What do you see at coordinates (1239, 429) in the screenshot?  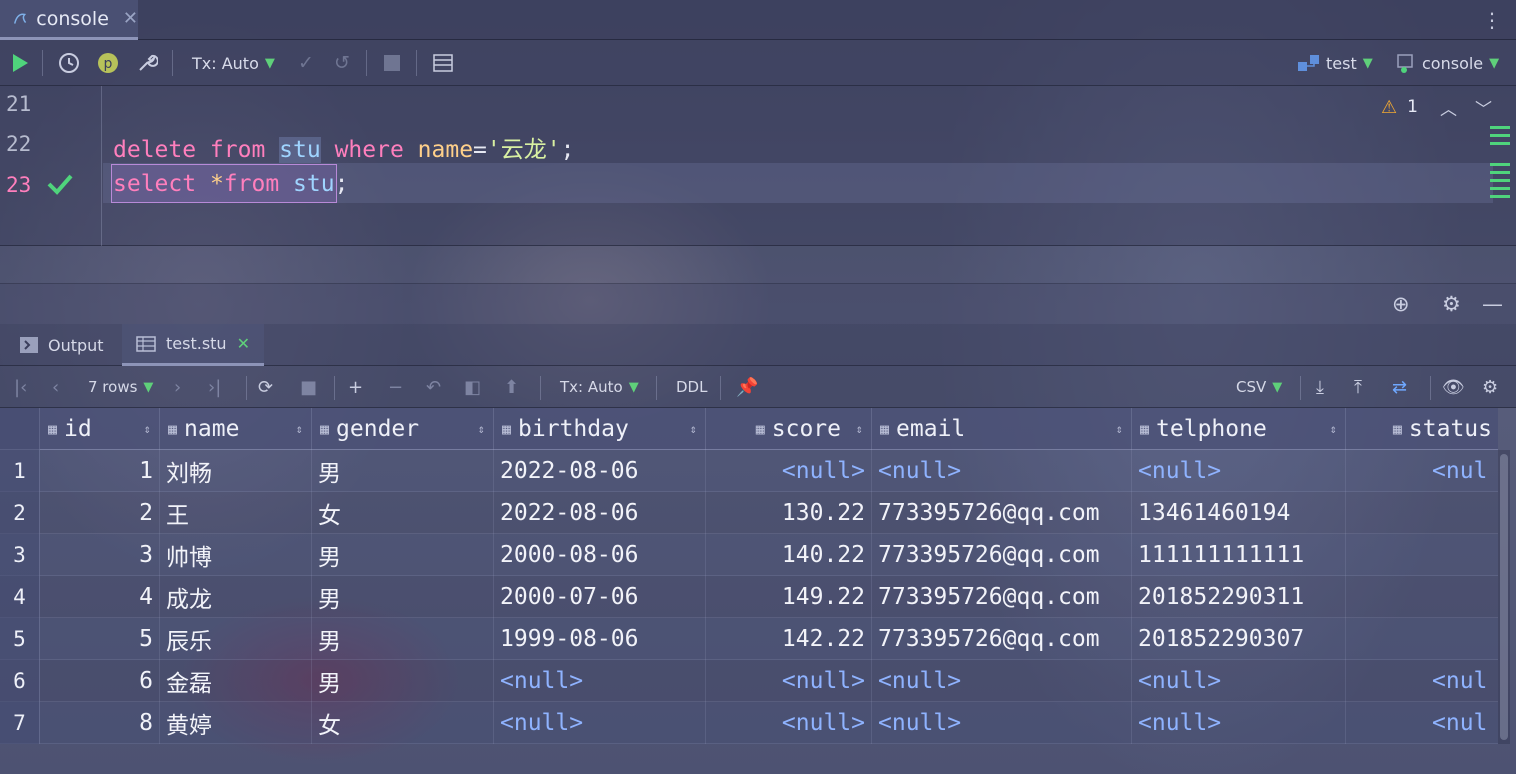 I see `column-header-telphone: ▦ telphone ⇕` at bounding box center [1239, 429].